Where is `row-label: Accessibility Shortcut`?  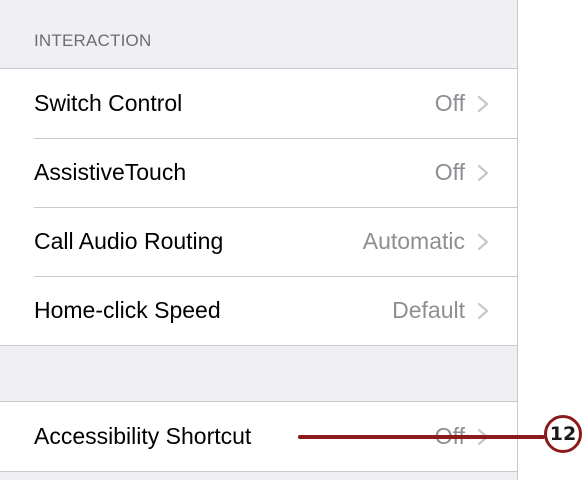 row-label: Accessibility Shortcut is located at coordinates (143, 436).